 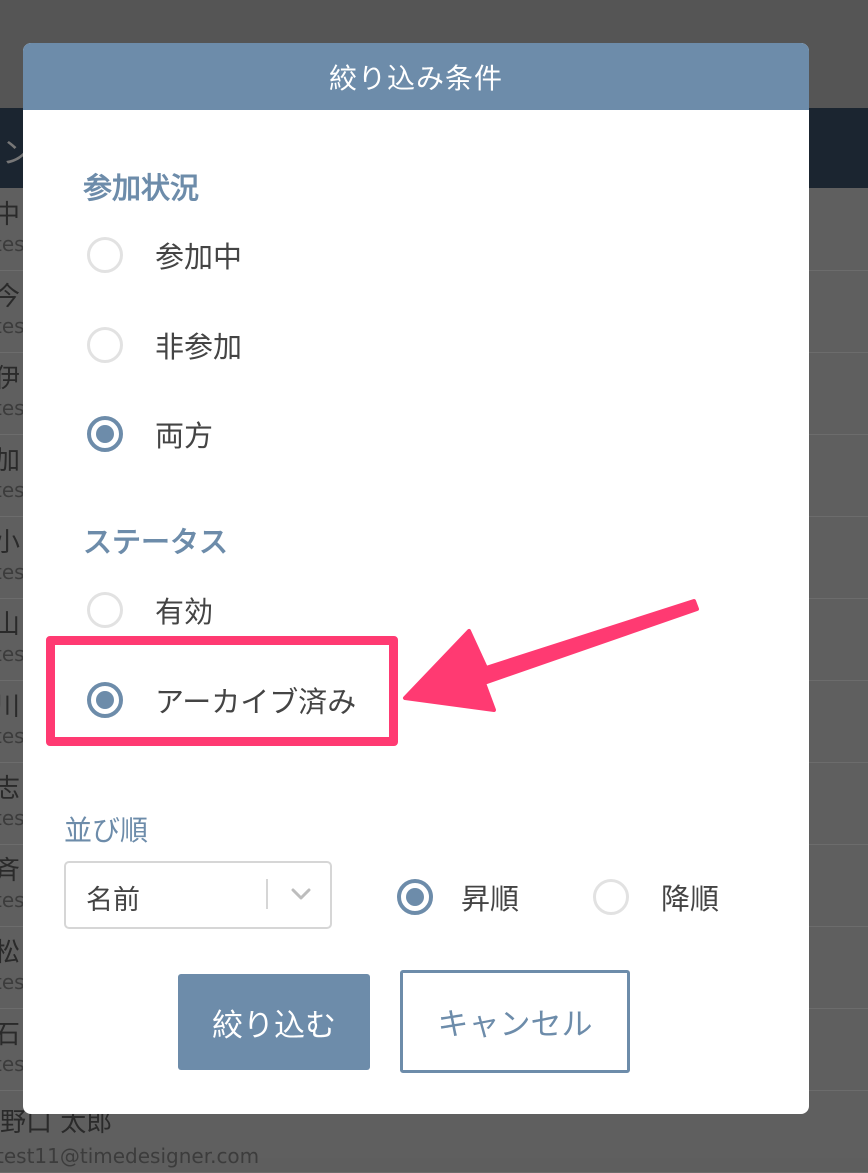 What do you see at coordinates (184, 612) in the screenshot?
I see `radio-label: 有効` at bounding box center [184, 612].